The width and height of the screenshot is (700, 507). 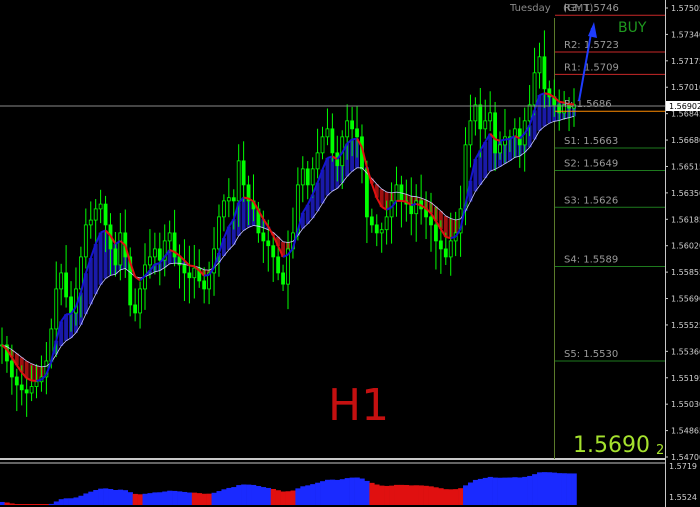 I want to click on price-tick-label: 1.55195, so click(x=685, y=378).